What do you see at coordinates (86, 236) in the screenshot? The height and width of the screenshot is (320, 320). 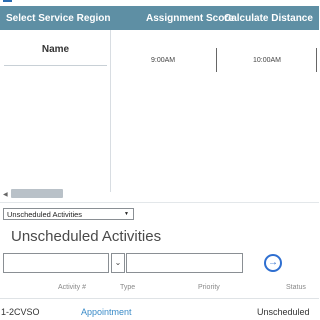 I see `section-title: Unscheduled Activities` at bounding box center [86, 236].